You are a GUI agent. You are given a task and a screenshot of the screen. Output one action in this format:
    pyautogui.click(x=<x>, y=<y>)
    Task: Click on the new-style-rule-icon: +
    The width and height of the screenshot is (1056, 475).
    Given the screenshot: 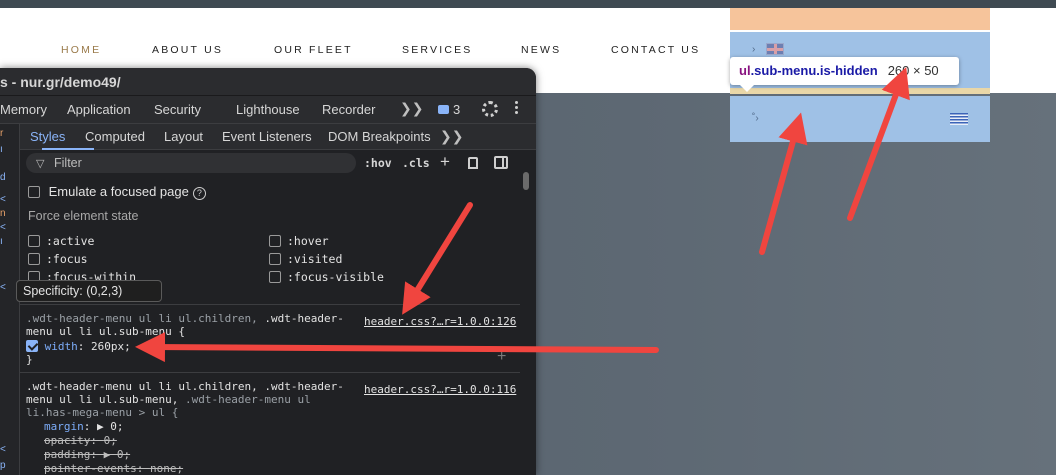 What is the action you would take?
    pyautogui.click(x=445, y=162)
    